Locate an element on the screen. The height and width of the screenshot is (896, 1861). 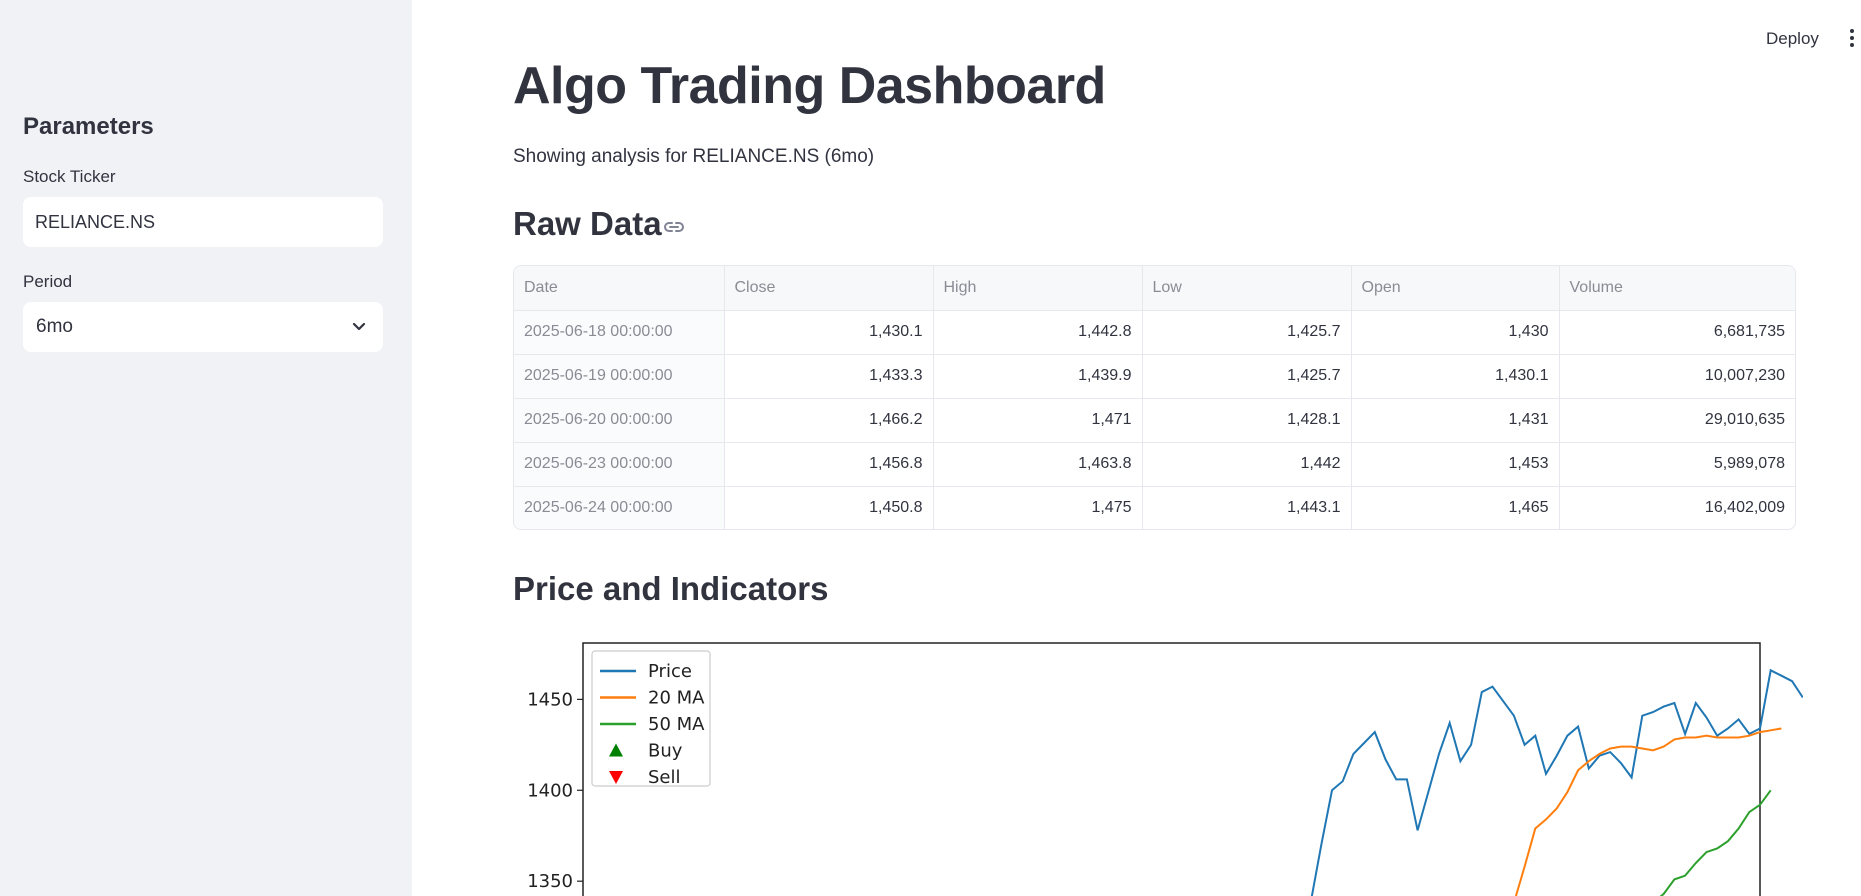
table-cell: 10,007,230 is located at coordinates (1677, 376).